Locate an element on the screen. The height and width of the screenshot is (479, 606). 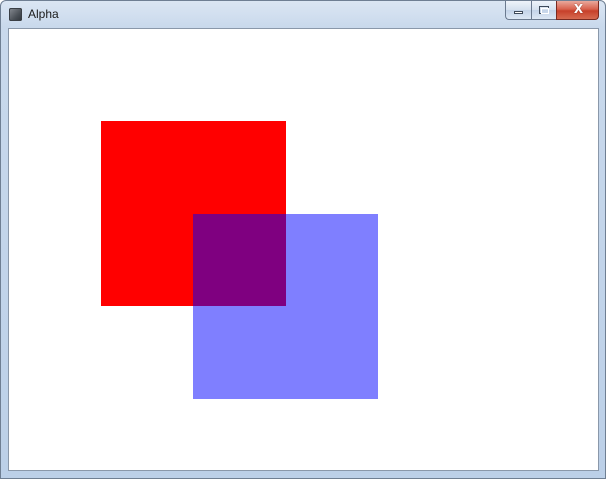
minimize-button is located at coordinates (518, 10).